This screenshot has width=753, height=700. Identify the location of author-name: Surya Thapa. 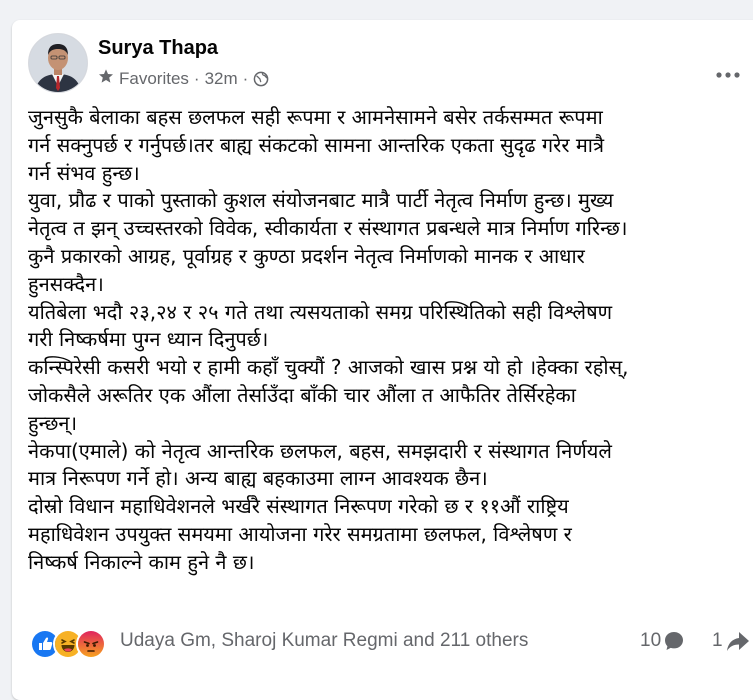
(158, 48).